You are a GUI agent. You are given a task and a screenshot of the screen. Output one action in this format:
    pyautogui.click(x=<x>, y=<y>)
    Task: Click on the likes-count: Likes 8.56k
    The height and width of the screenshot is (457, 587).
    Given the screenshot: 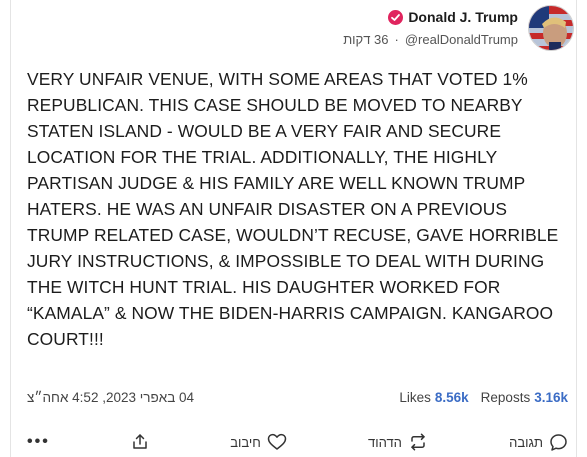 What is the action you would take?
    pyautogui.click(x=433, y=397)
    